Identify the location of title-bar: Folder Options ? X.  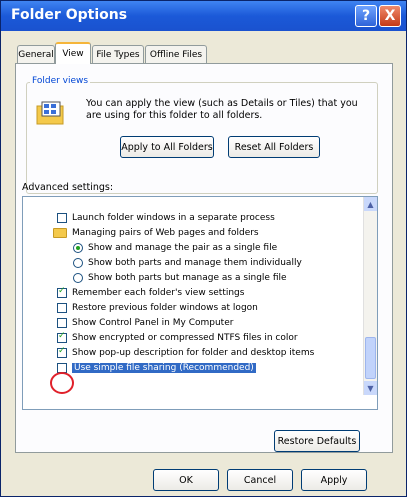
(203, 16).